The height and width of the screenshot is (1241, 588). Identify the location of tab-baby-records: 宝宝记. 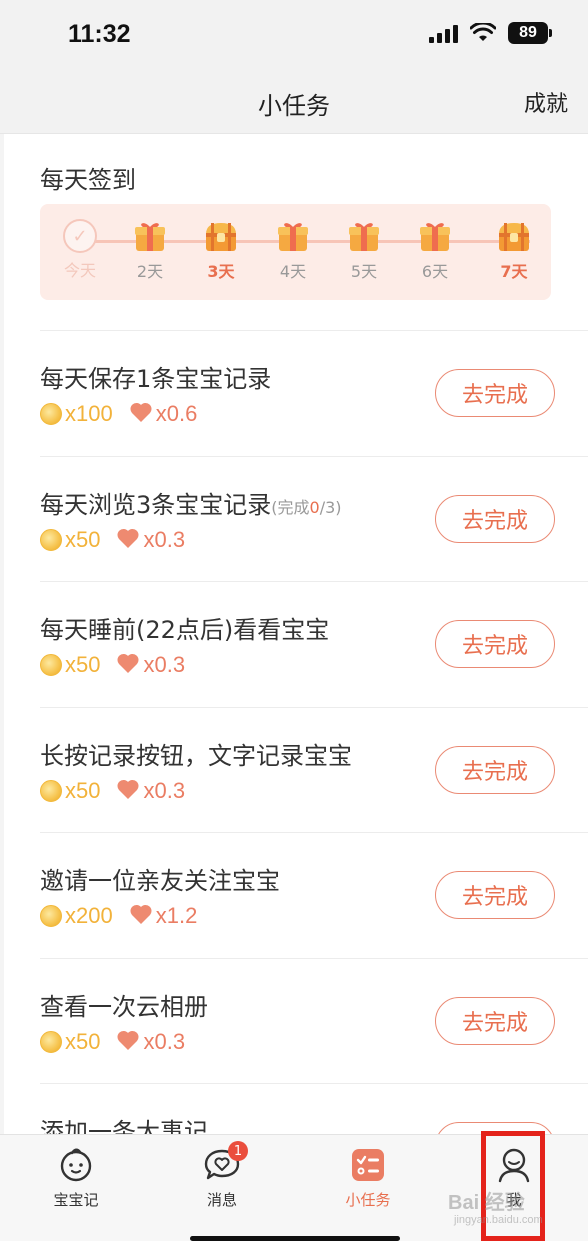
(76, 1177).